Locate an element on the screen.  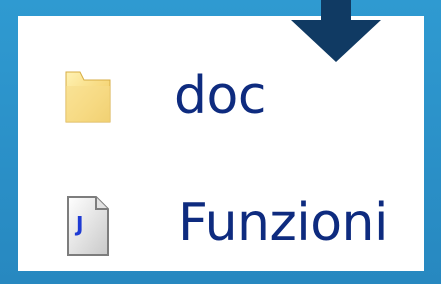
file-name-funzioni: Funzioni is located at coordinates (283, 223).